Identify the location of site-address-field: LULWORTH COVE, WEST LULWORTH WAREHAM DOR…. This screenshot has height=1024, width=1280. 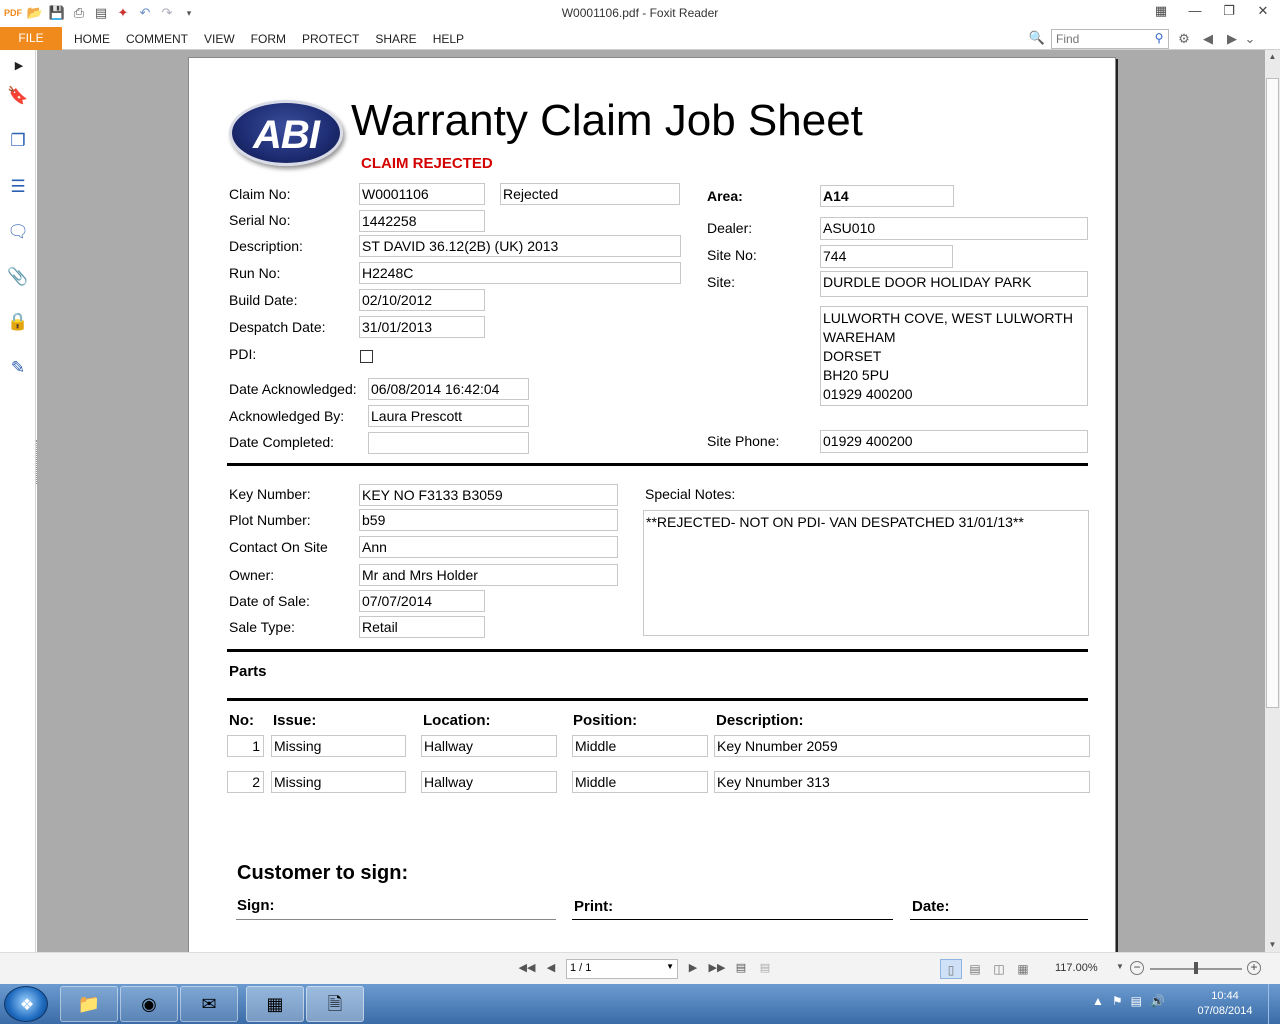
(954, 356).